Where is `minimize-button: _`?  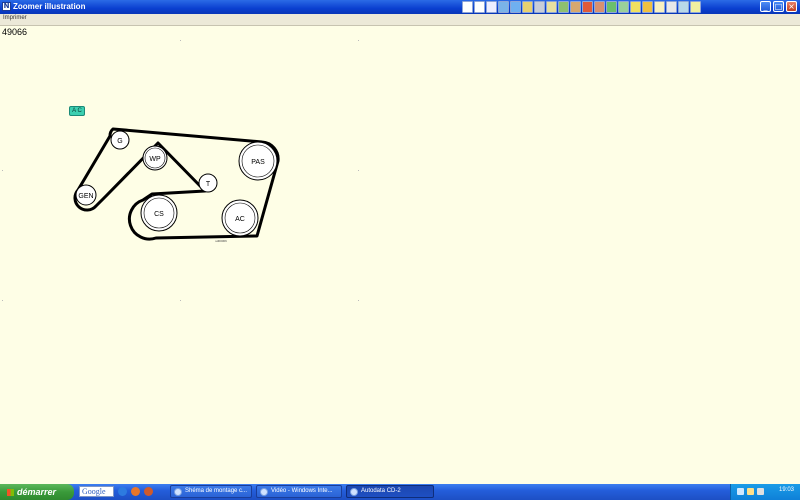 minimize-button: _ is located at coordinates (765, 6).